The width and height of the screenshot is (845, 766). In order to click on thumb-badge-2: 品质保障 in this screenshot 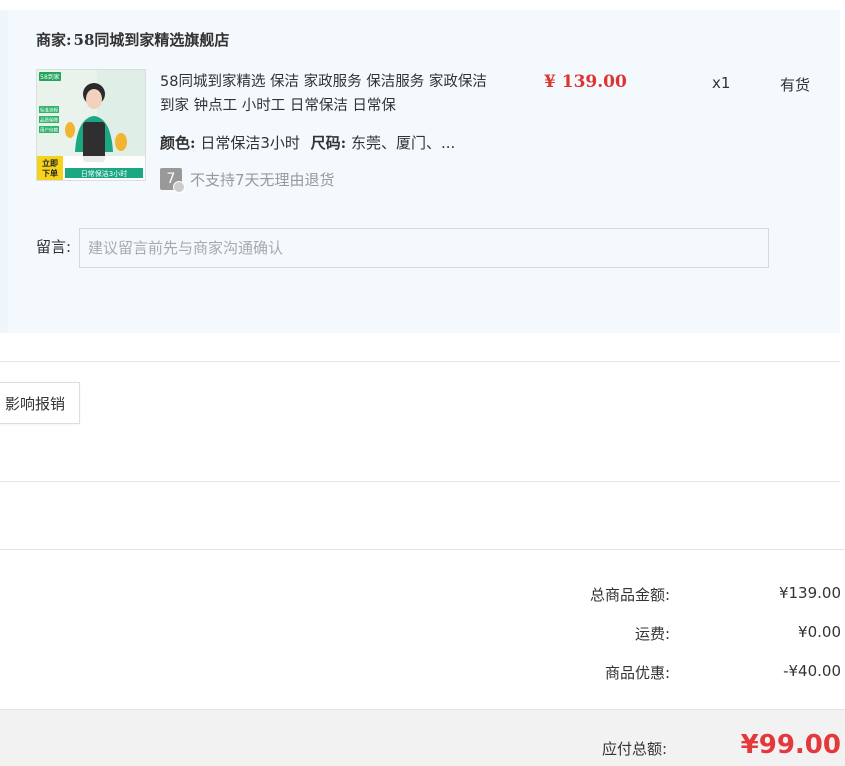, I will do `click(49, 120)`.